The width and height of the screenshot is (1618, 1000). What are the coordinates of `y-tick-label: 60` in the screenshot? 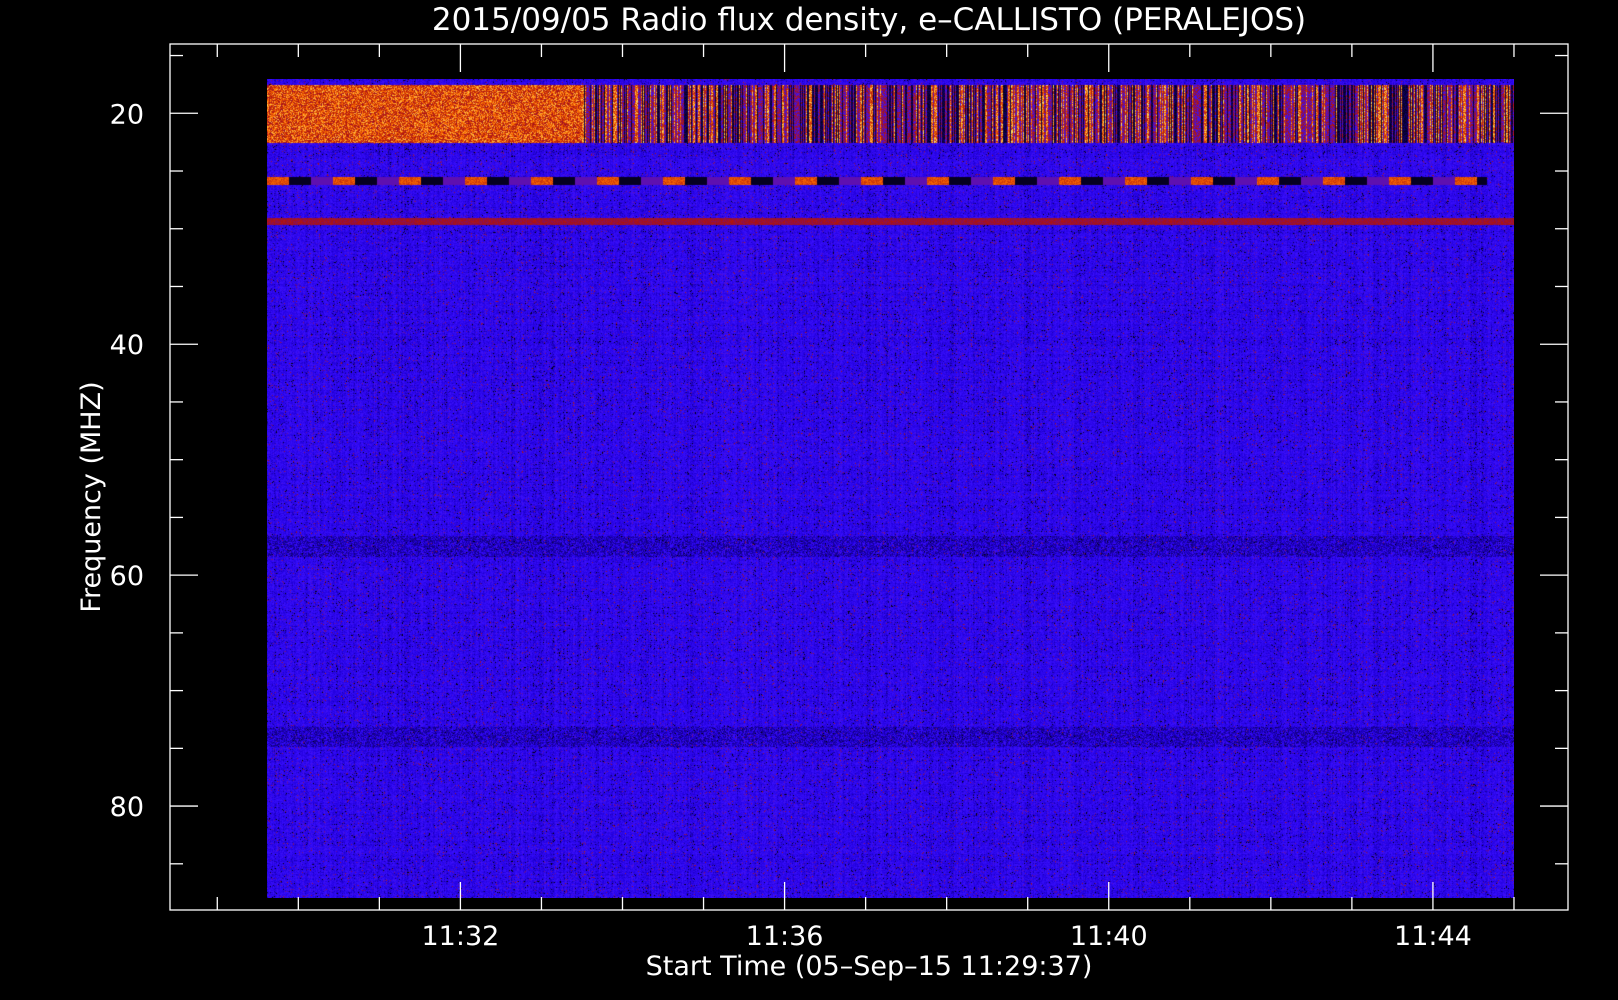 It's located at (127, 576).